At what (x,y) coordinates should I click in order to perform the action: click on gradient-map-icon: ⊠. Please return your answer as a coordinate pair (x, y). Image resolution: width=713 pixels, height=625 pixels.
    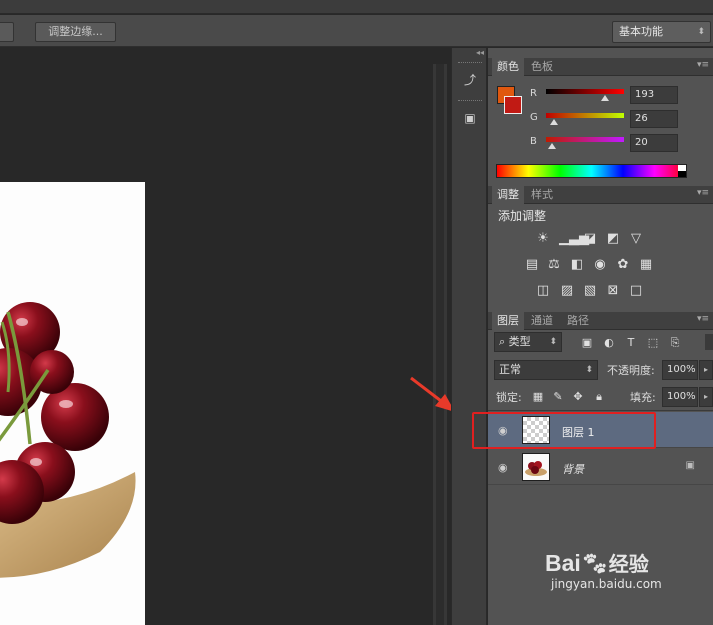
    Looking at the image, I should click on (613, 291).